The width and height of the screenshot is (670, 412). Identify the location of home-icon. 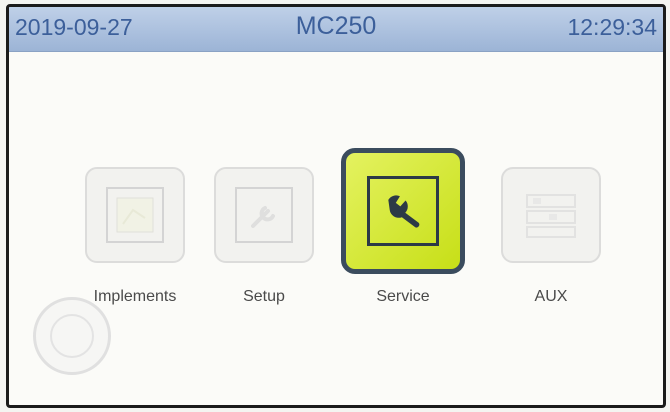
(72, 336).